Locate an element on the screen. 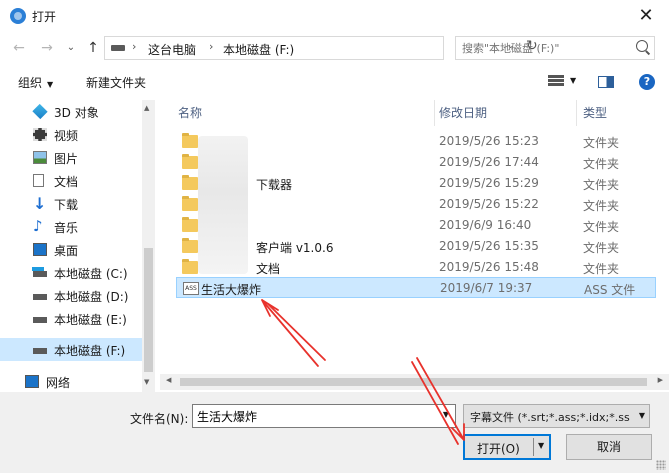 This screenshot has height=473, width=669. recent-locations-button: ⌄ is located at coordinates (71, 48).